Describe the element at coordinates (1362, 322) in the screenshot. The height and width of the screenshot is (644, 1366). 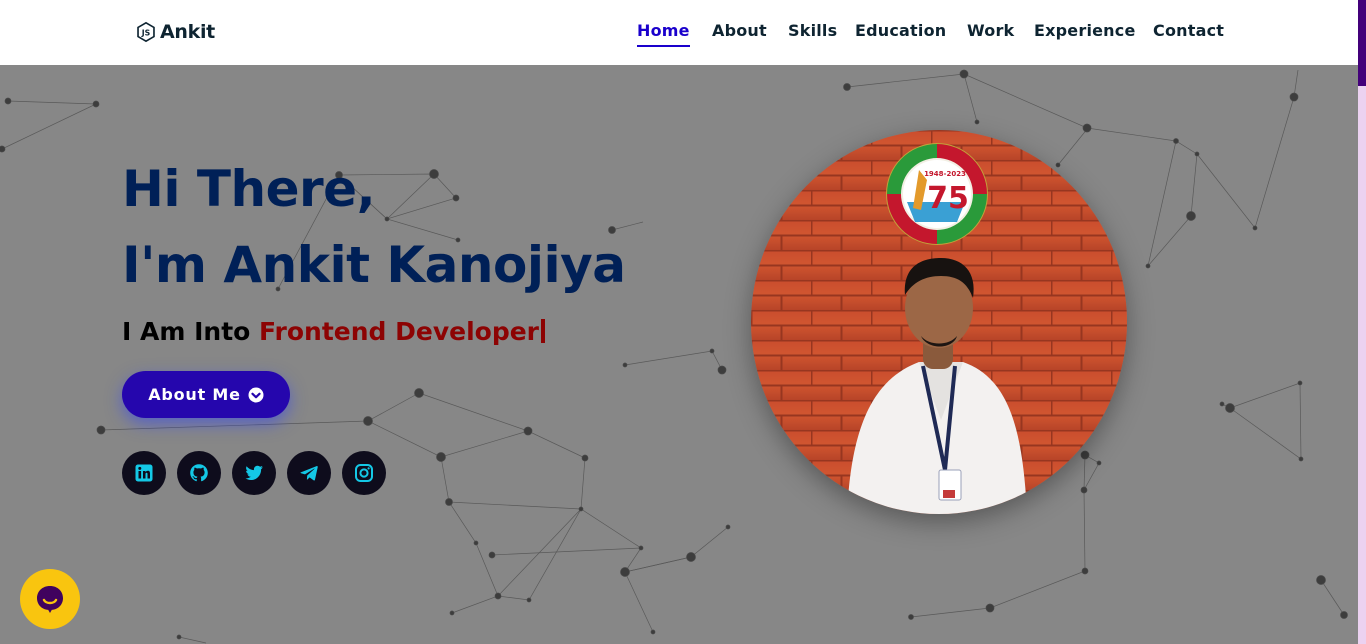
I see `page-scrollbar` at that location.